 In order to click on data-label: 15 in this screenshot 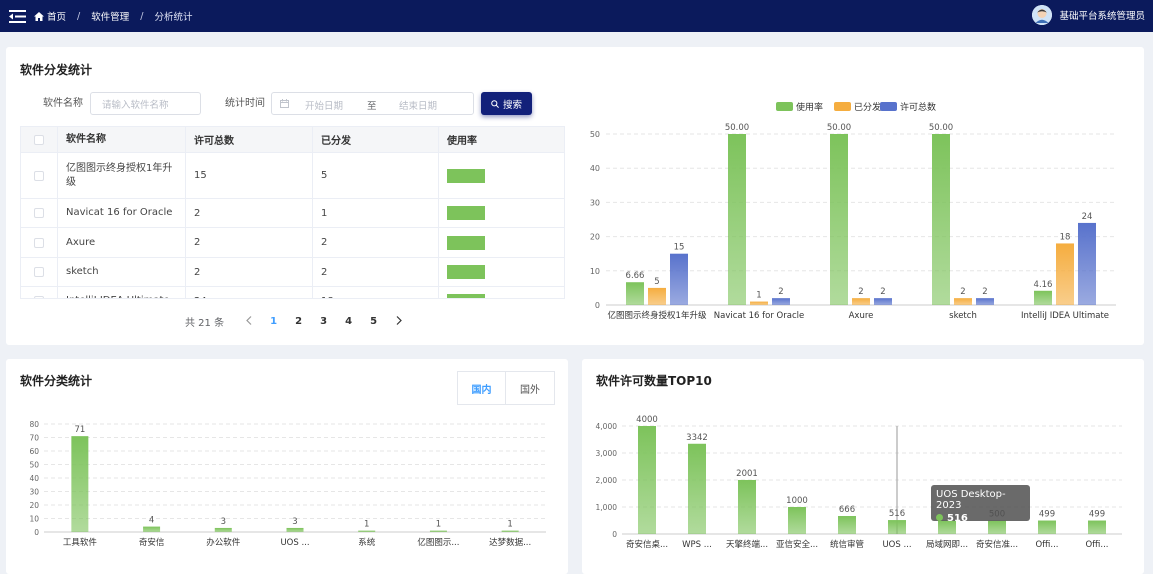, I will do `click(679, 248)`.